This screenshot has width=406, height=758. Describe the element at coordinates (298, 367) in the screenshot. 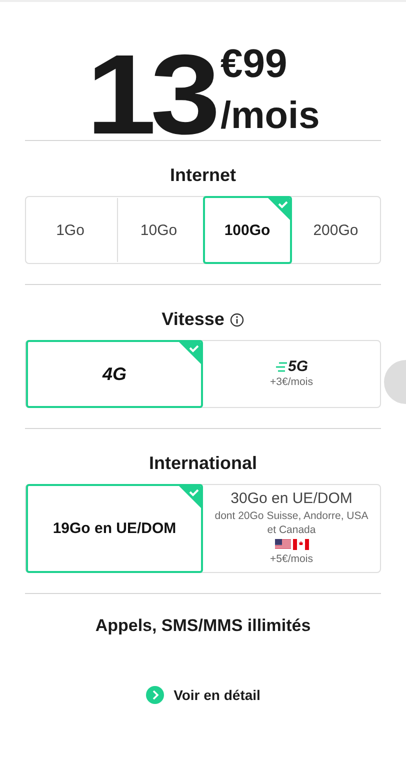

I see `network-label: 5G` at that location.